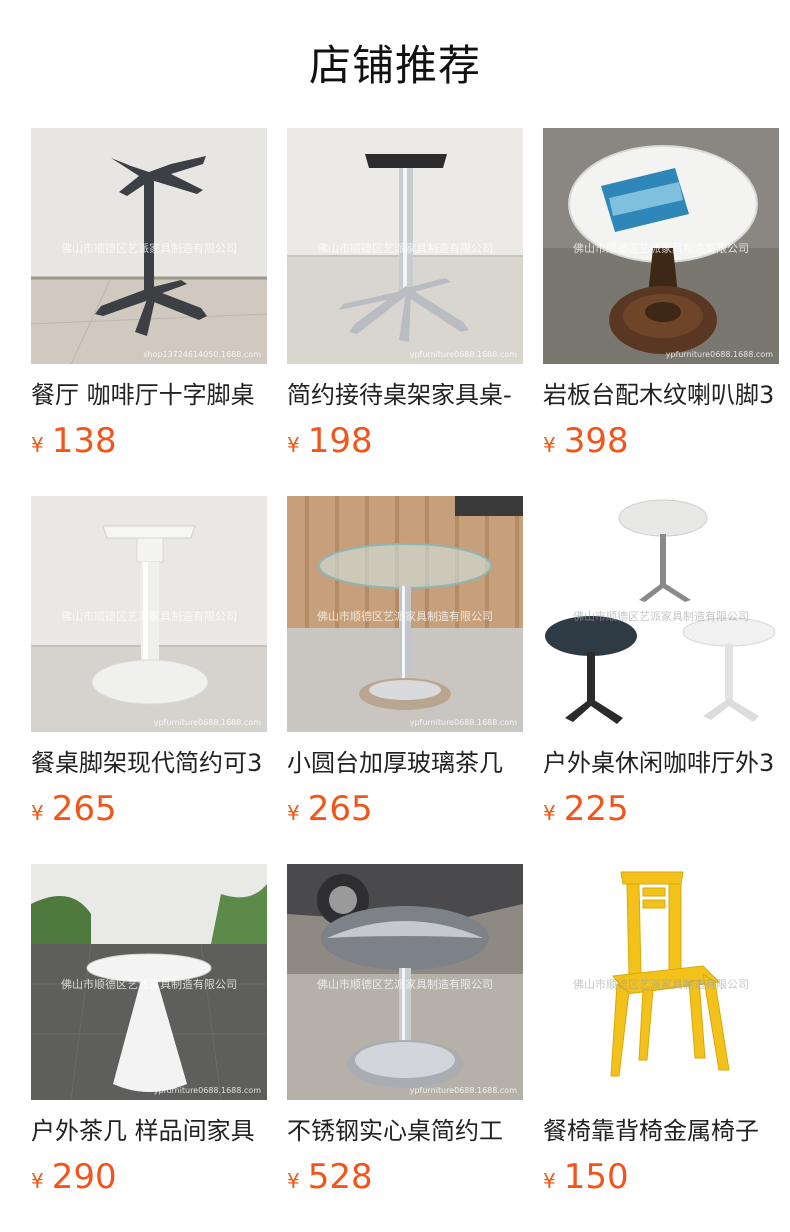 This screenshot has height=1232, width=790. Describe the element at coordinates (149, 441) in the screenshot. I see `product-price: ¥138` at that location.